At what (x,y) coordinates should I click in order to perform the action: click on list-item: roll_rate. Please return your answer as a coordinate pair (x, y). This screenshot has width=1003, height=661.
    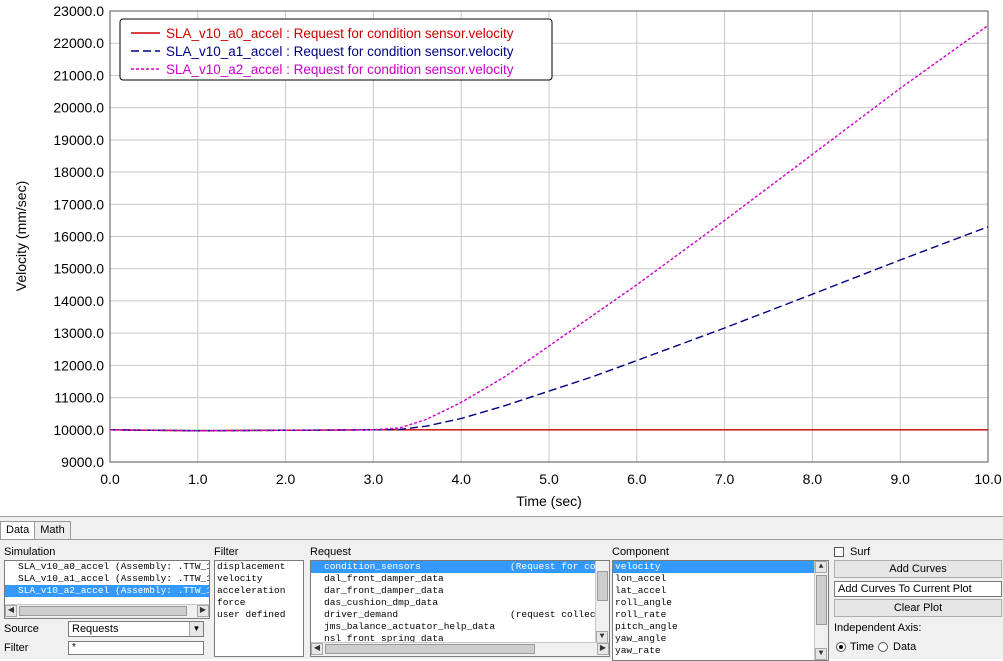
    Looking at the image, I should click on (713, 615).